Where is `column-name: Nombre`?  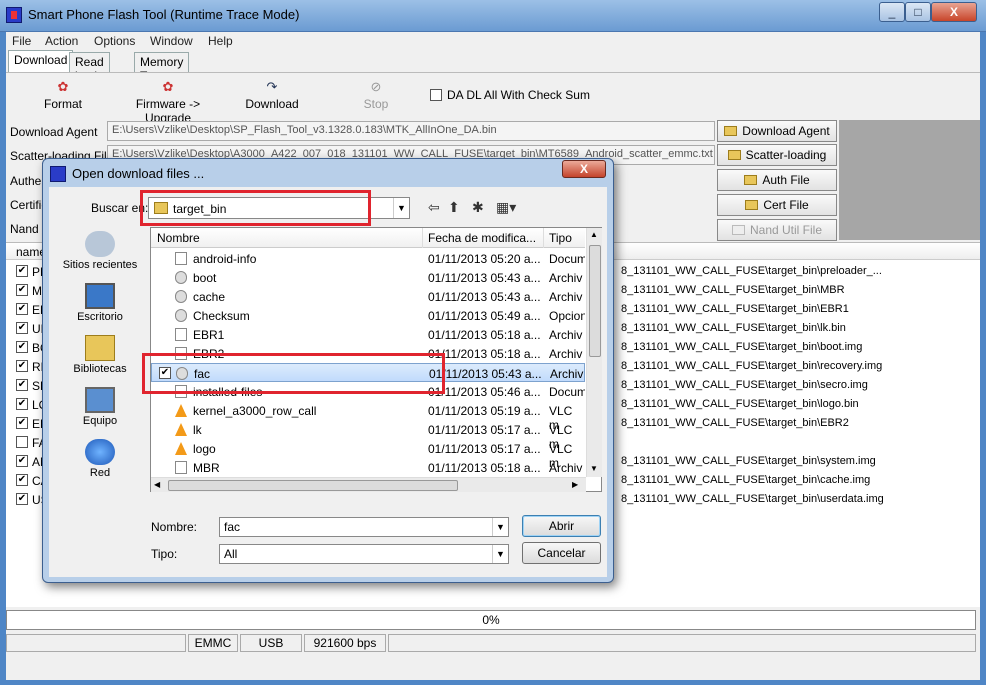
column-name: Nombre is located at coordinates (178, 238).